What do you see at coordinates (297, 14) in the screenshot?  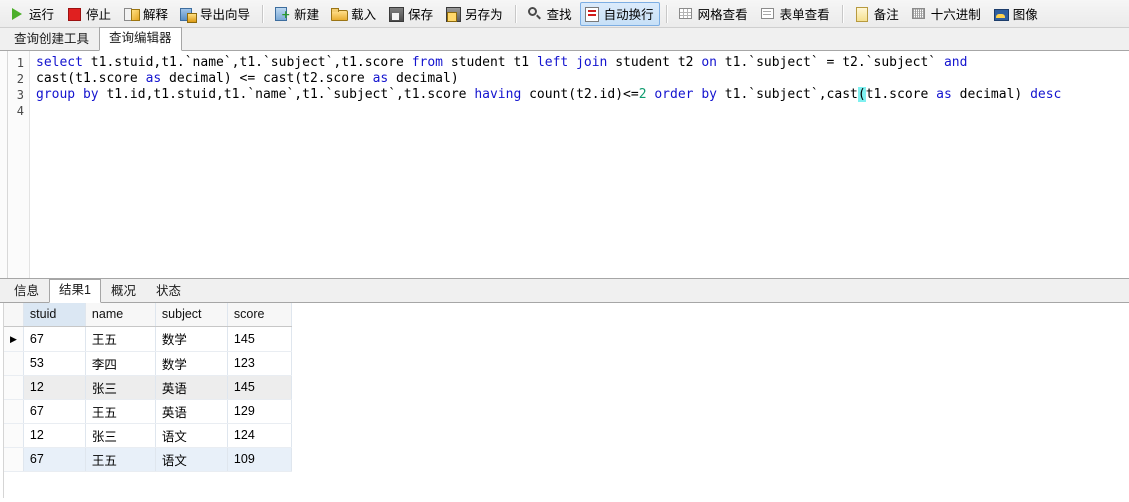 I see `toolbar-button-new: 新建` at bounding box center [297, 14].